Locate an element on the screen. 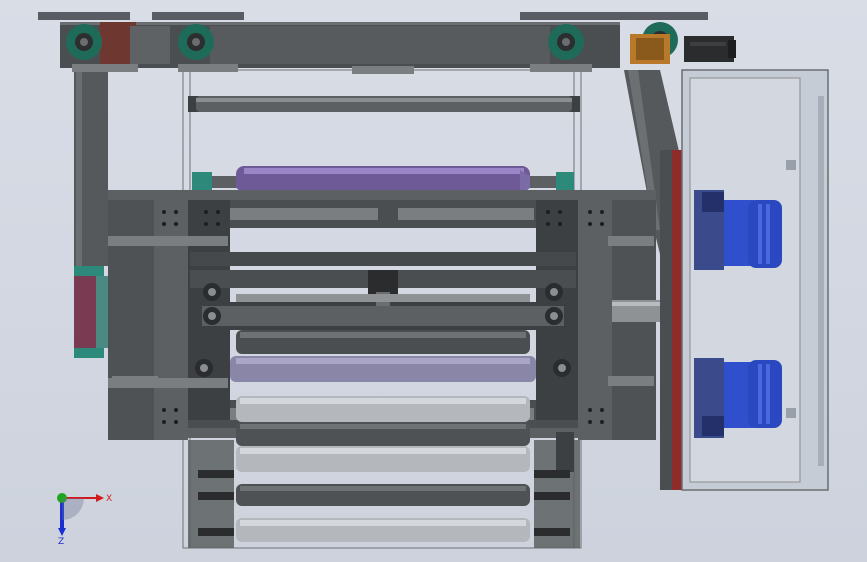 The height and width of the screenshot is (562, 867). lower-bracket-right is located at coordinates (557, 490).